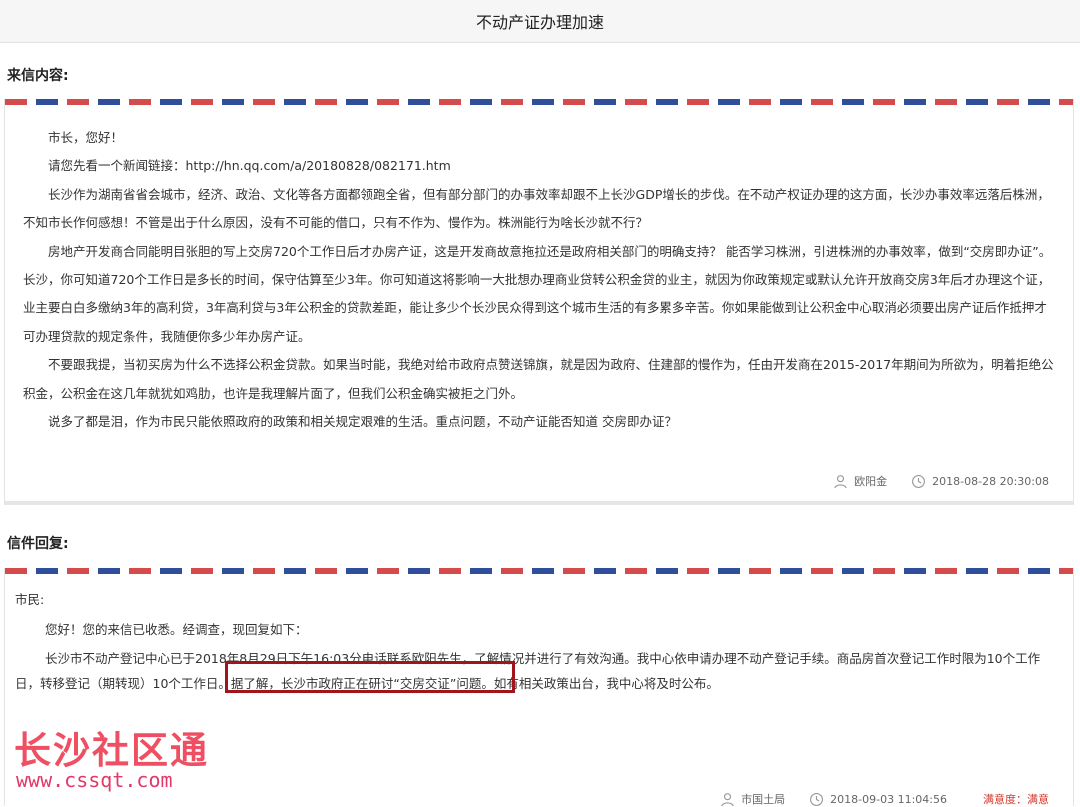  Describe the element at coordinates (86, 137) in the screenshot. I see `letter-greeting: 市长，您好！` at that location.